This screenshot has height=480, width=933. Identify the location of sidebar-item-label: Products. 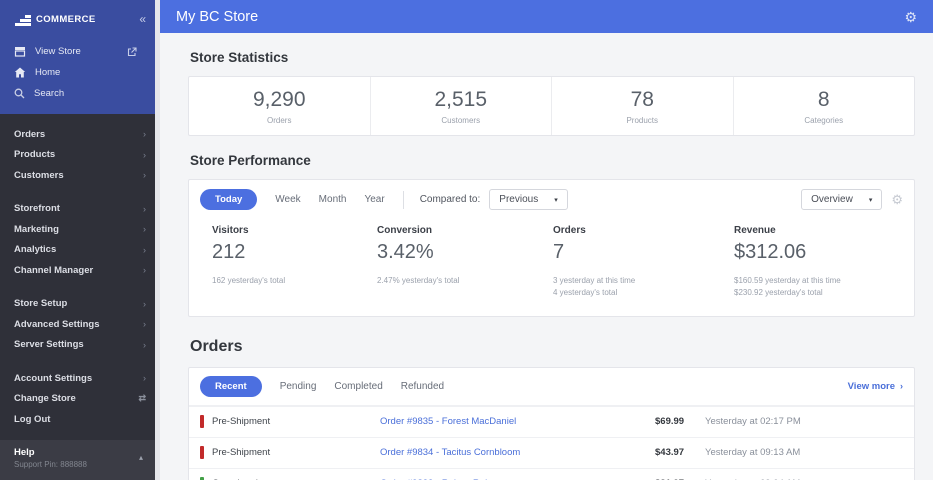
(35, 155).